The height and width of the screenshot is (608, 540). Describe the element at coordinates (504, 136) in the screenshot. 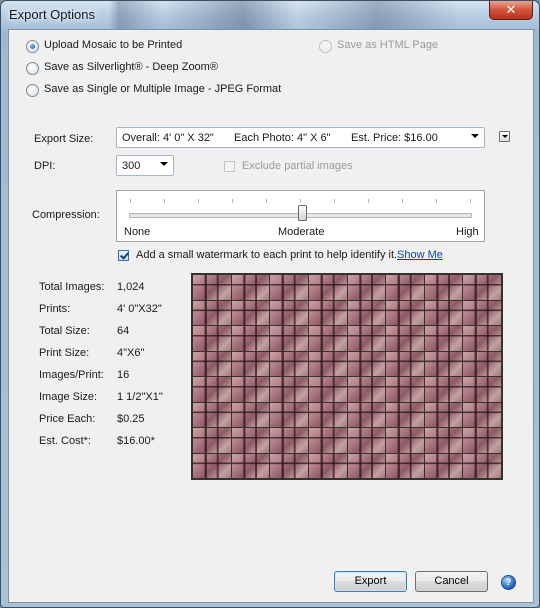

I see `export-size-options-button` at that location.